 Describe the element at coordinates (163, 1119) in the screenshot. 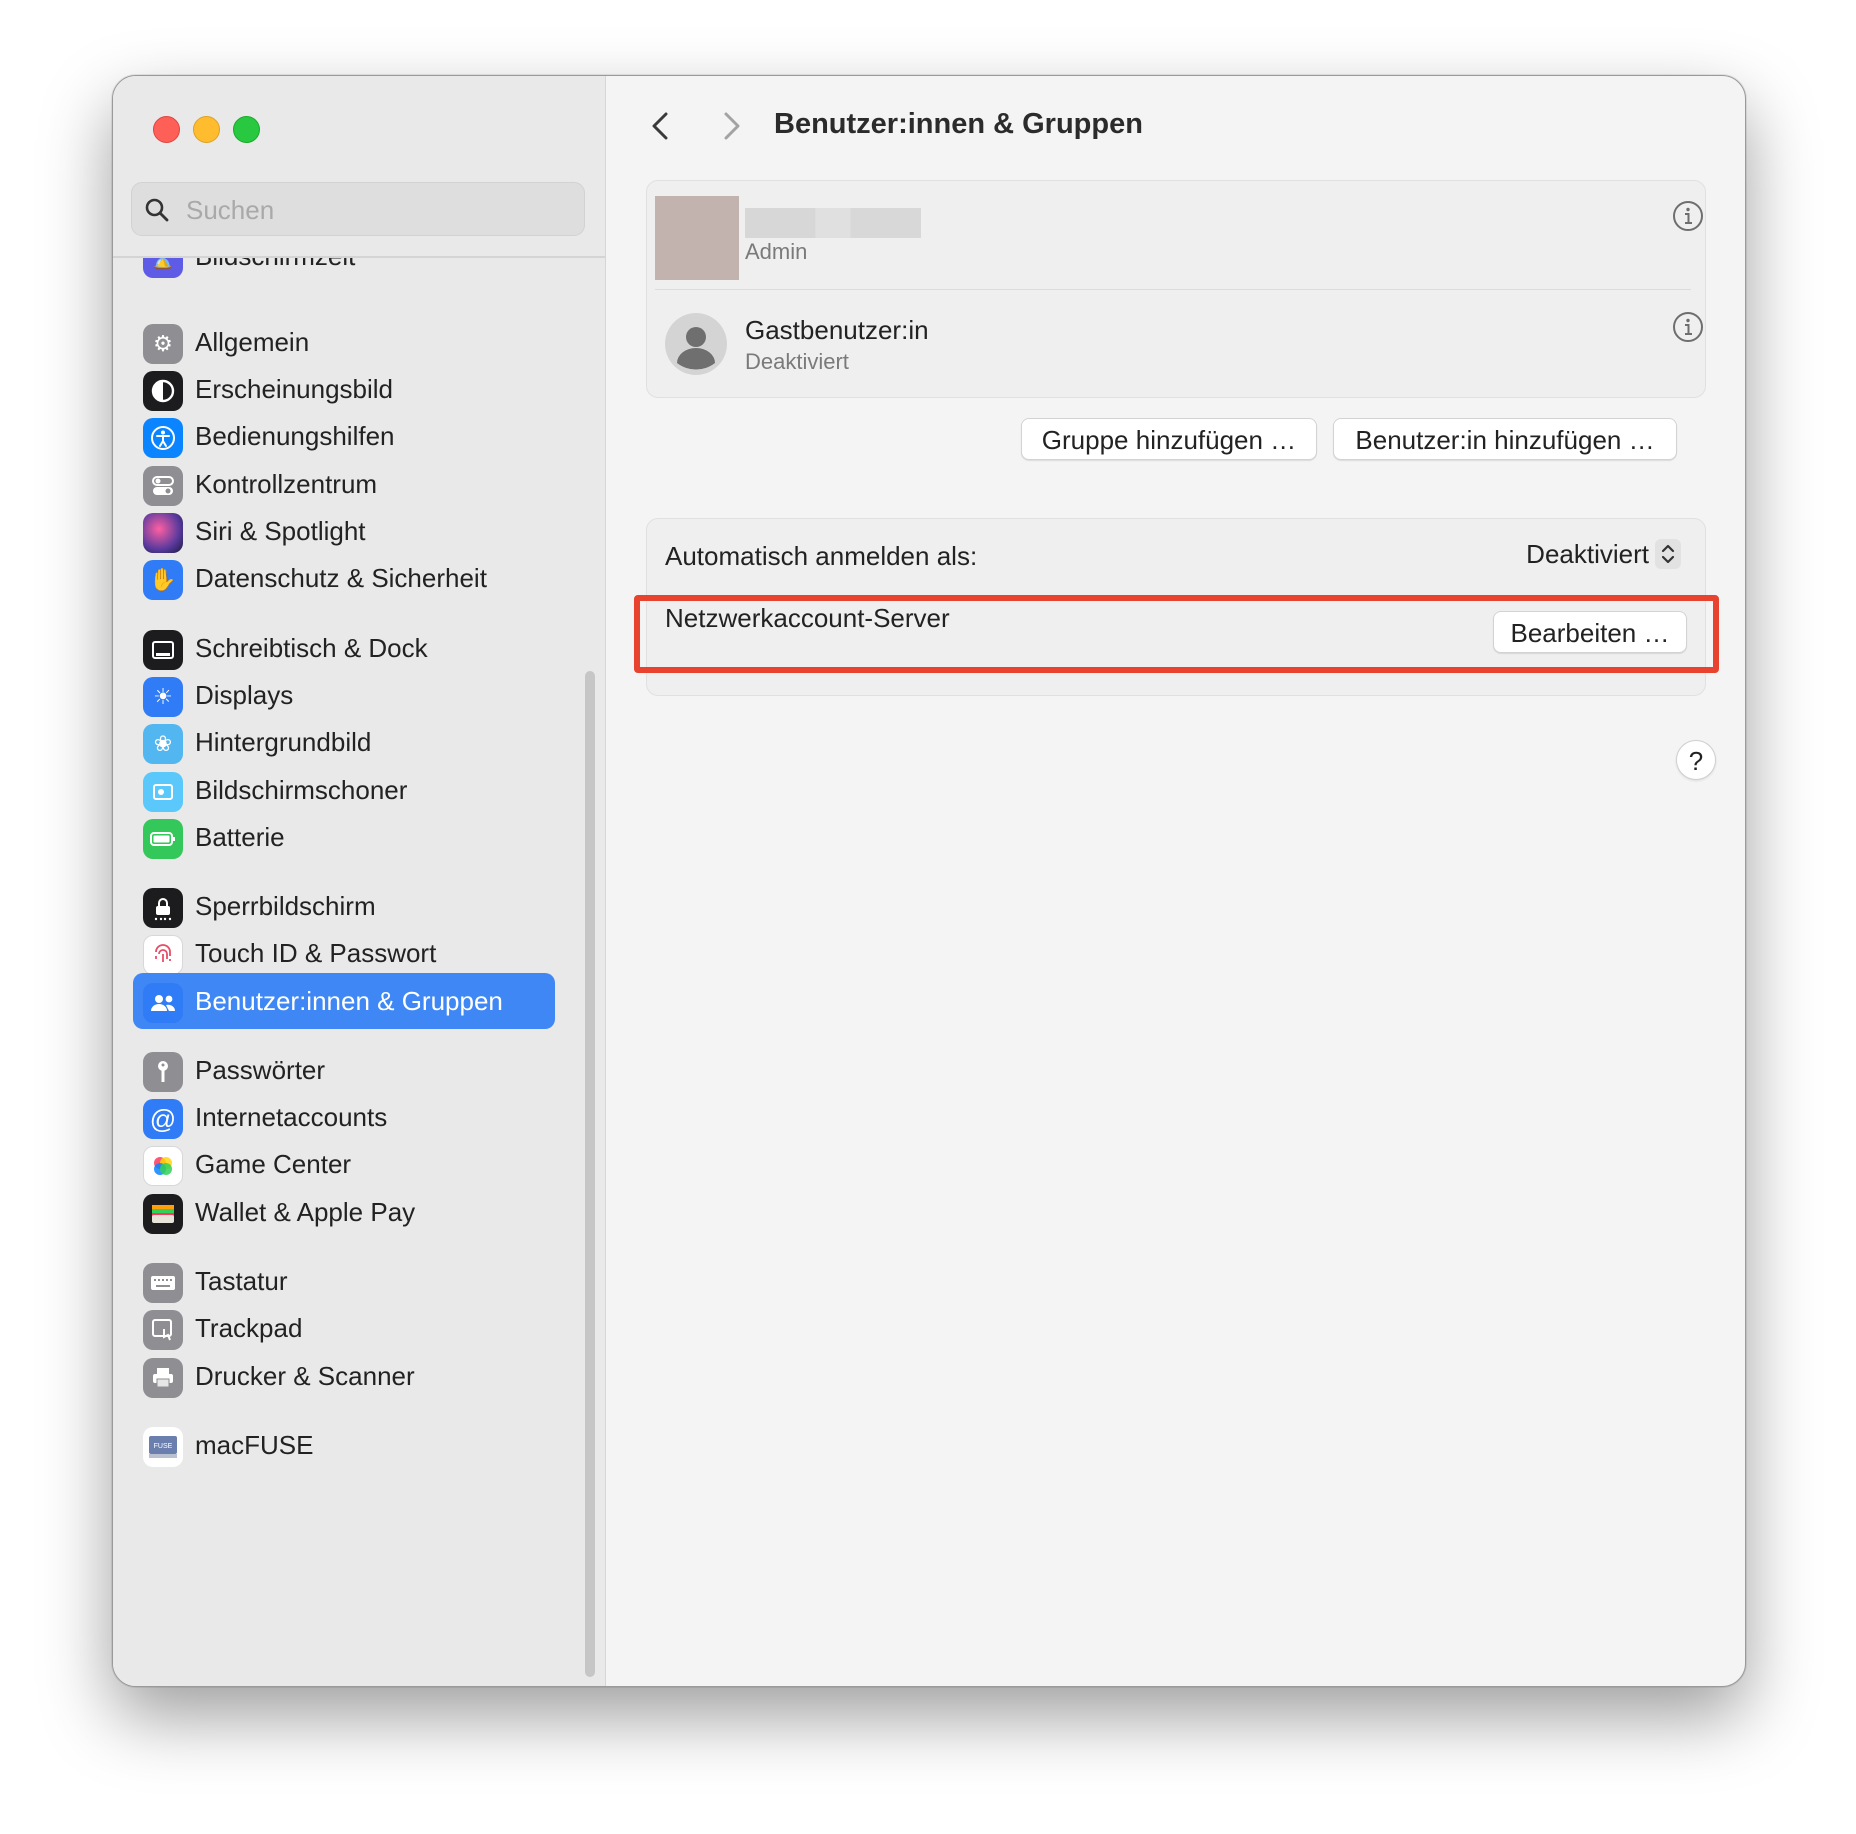

I see `at-icon: @` at that location.